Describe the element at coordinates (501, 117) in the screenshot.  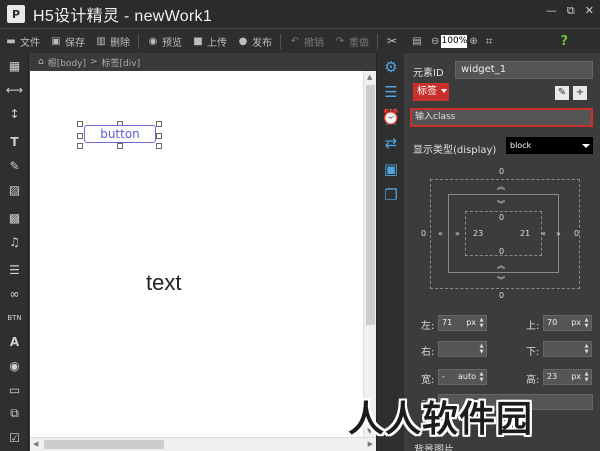
I see `class-input: 输入class` at that location.